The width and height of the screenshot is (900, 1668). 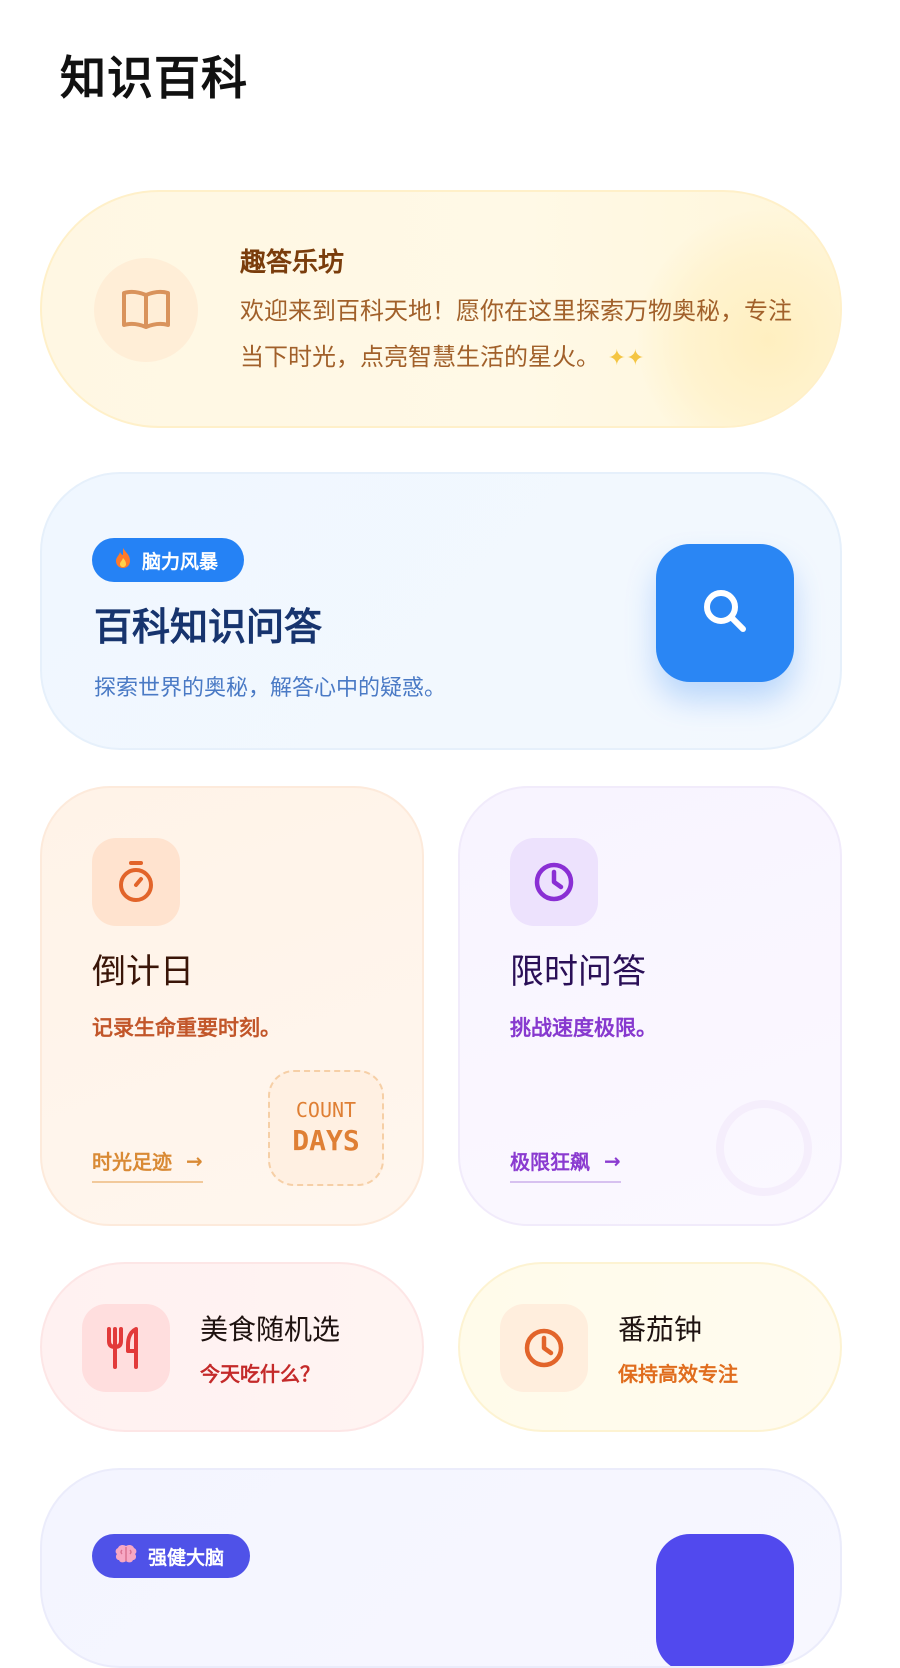 I want to click on quiz-title: 百科知识问答, so click(x=208, y=627).